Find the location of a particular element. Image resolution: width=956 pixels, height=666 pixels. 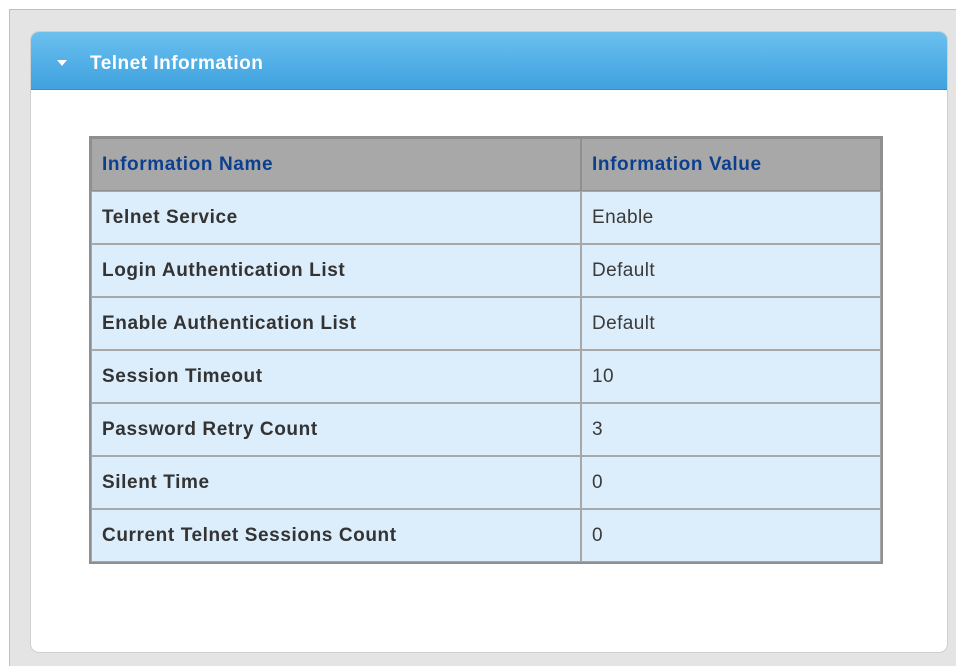

table-row: Current Telnet Sessions Count 0 is located at coordinates (486, 535).